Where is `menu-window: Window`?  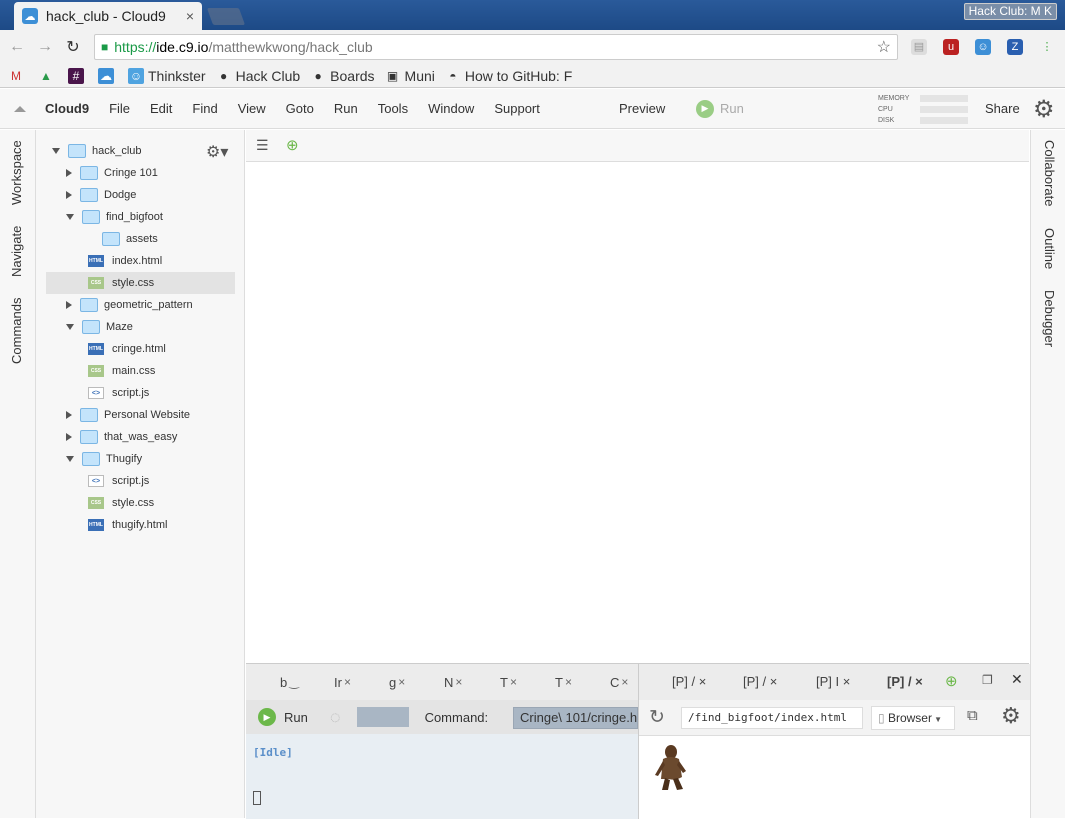
menu-window: Window is located at coordinates (451, 108).